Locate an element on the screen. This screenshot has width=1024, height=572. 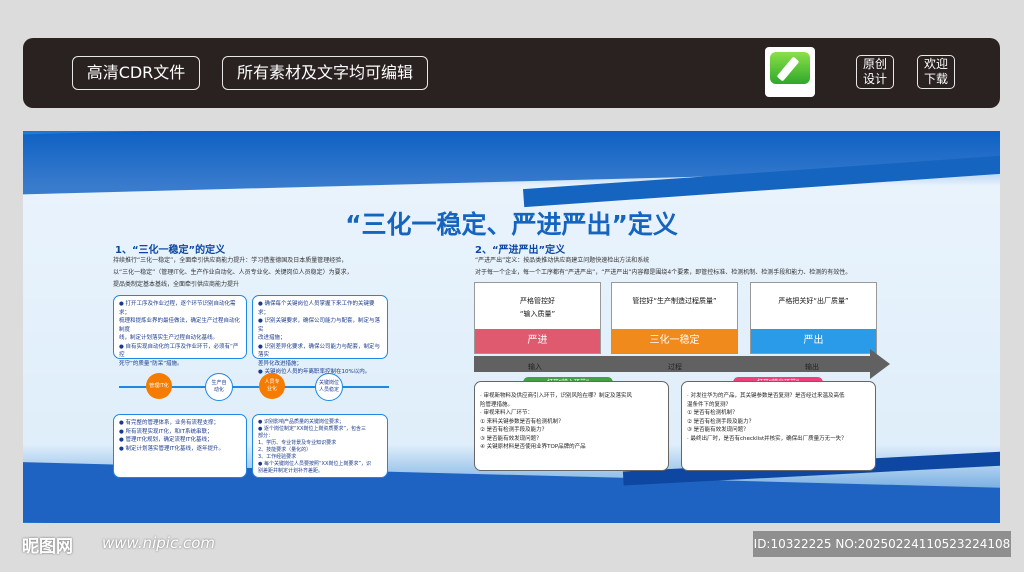
professional-node: 人员专 业化 is located at coordinates (272, 386).